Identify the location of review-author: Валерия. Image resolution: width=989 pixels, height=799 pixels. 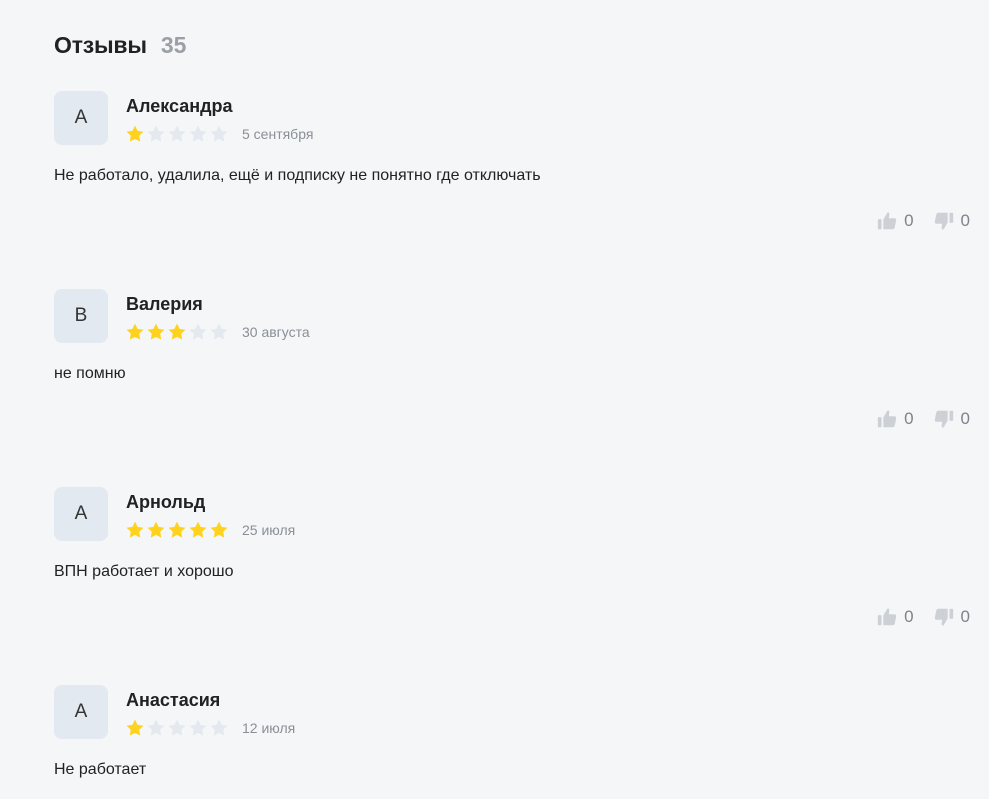
(164, 304).